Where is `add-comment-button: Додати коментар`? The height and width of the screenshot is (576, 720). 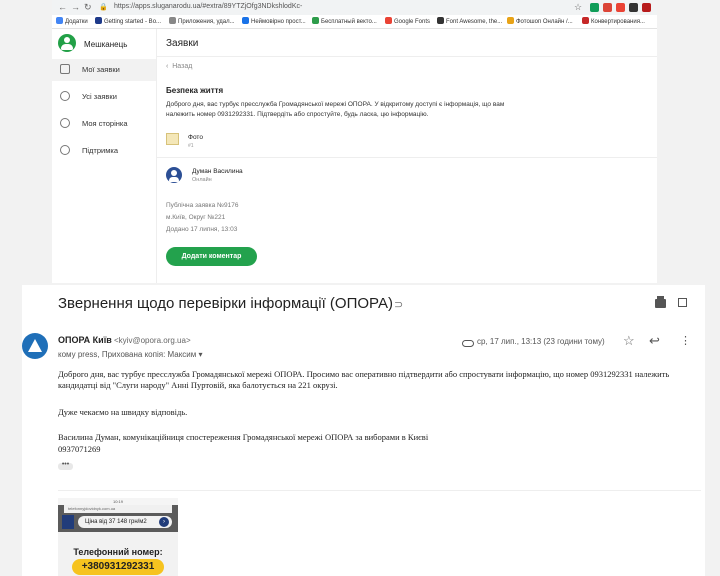 add-comment-button: Додати коментар is located at coordinates (211, 256).